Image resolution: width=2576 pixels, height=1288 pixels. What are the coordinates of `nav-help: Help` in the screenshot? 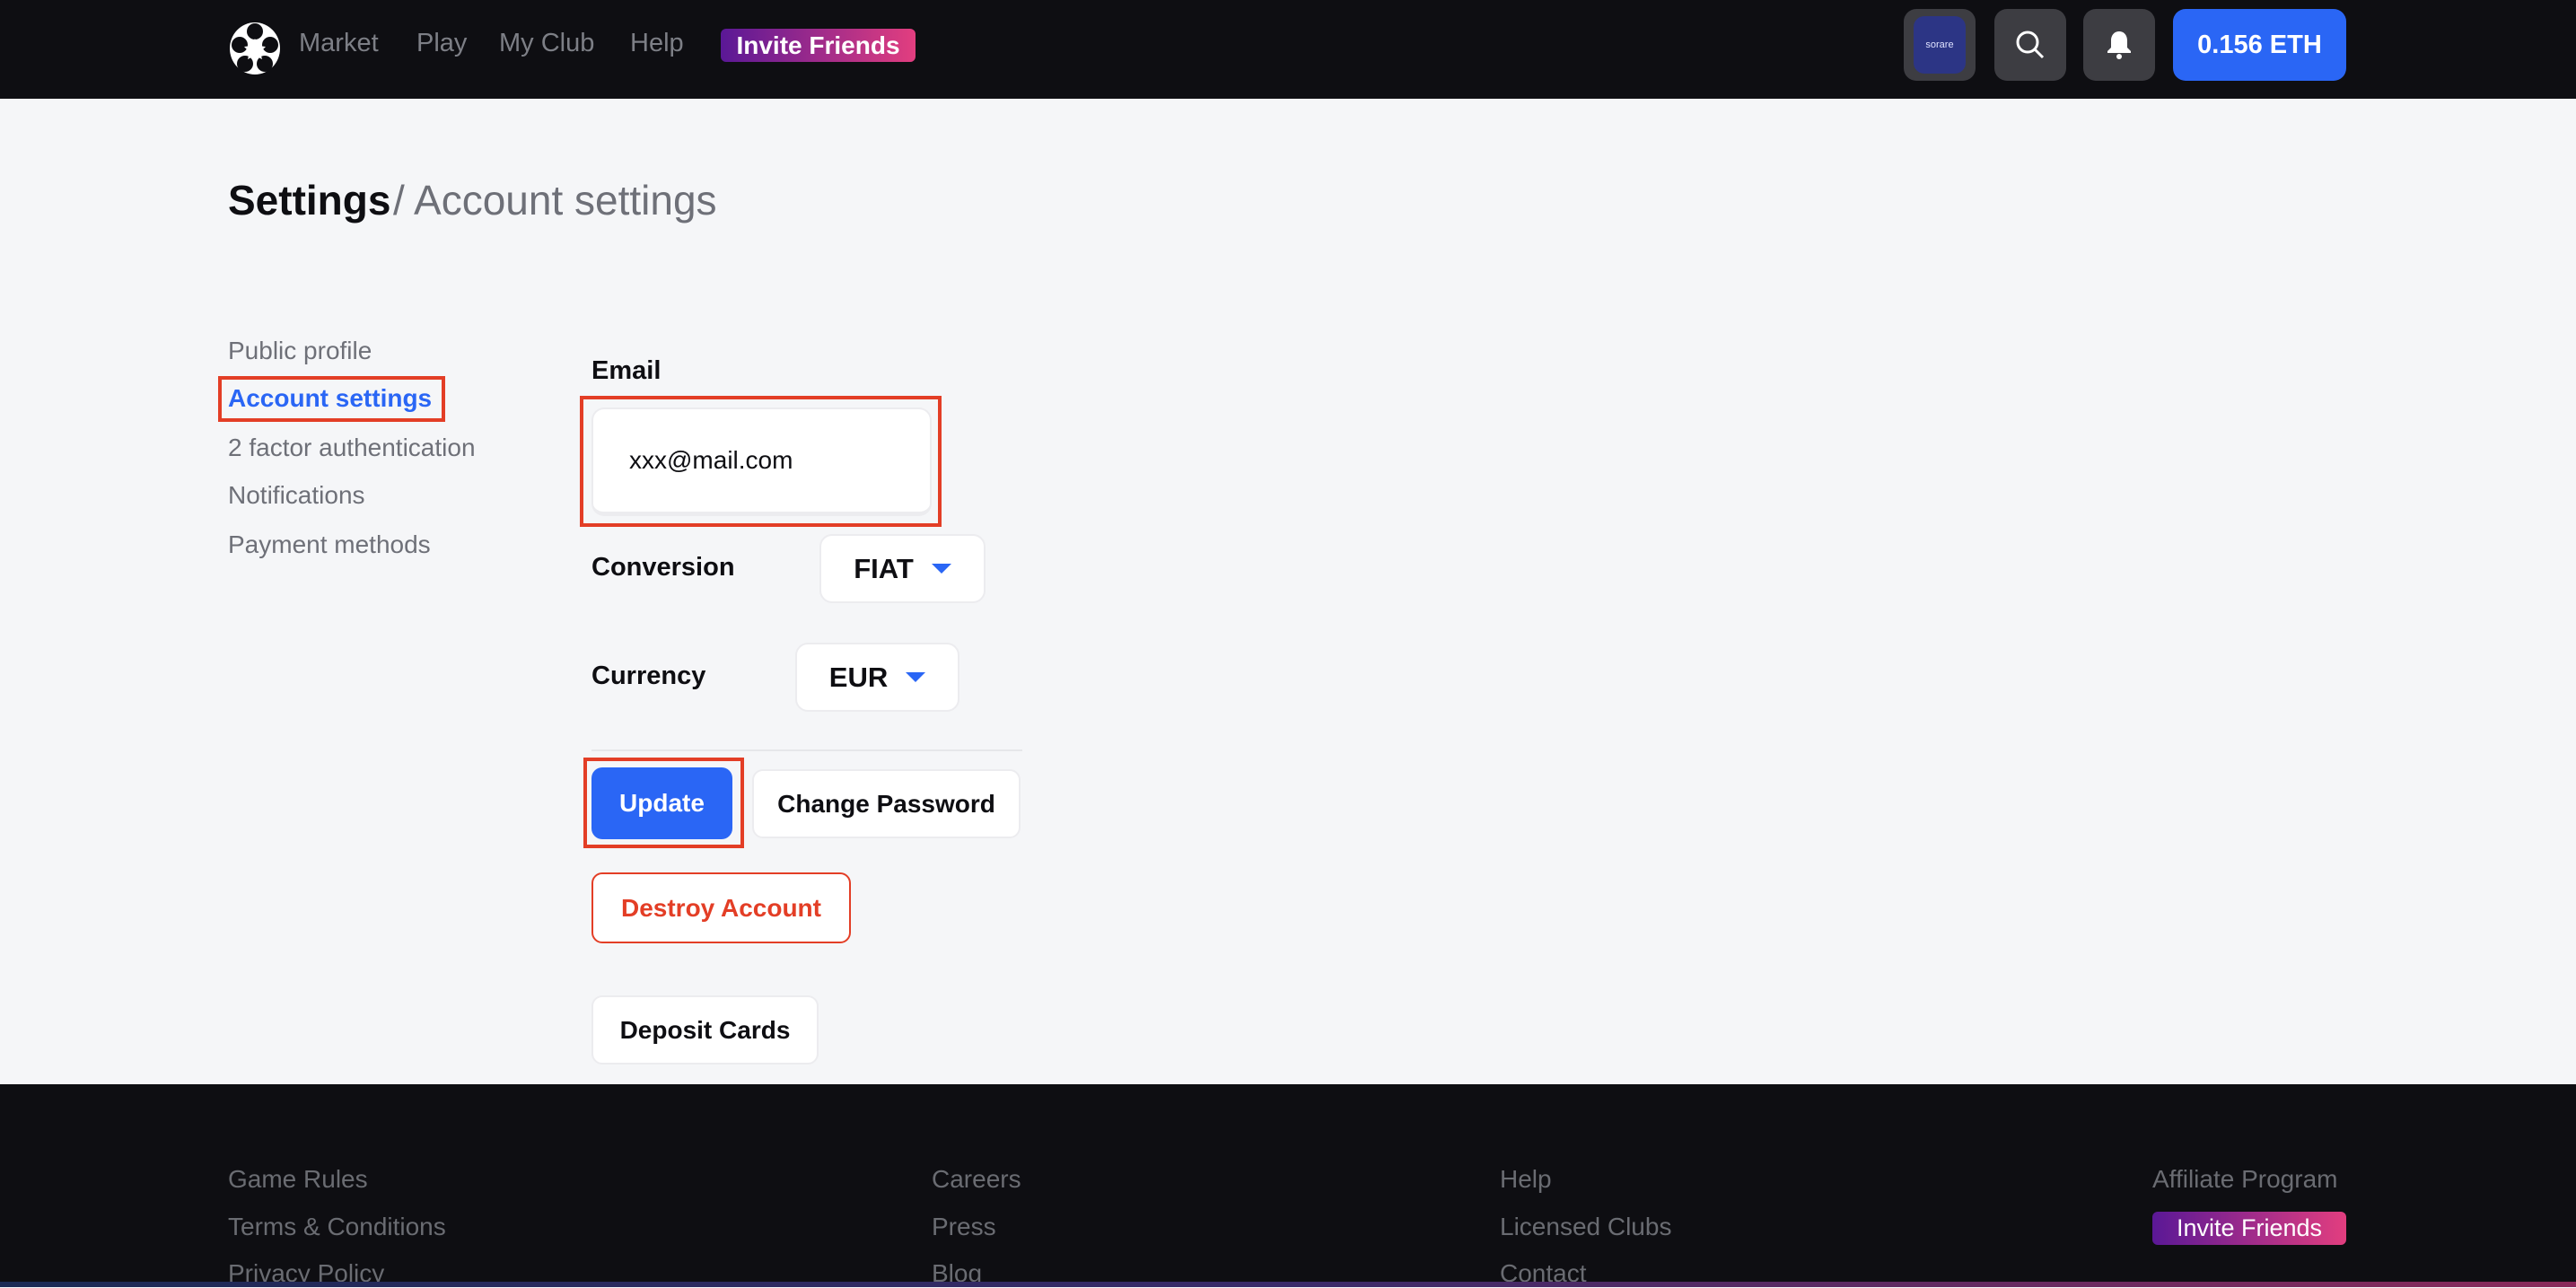 It's located at (657, 43).